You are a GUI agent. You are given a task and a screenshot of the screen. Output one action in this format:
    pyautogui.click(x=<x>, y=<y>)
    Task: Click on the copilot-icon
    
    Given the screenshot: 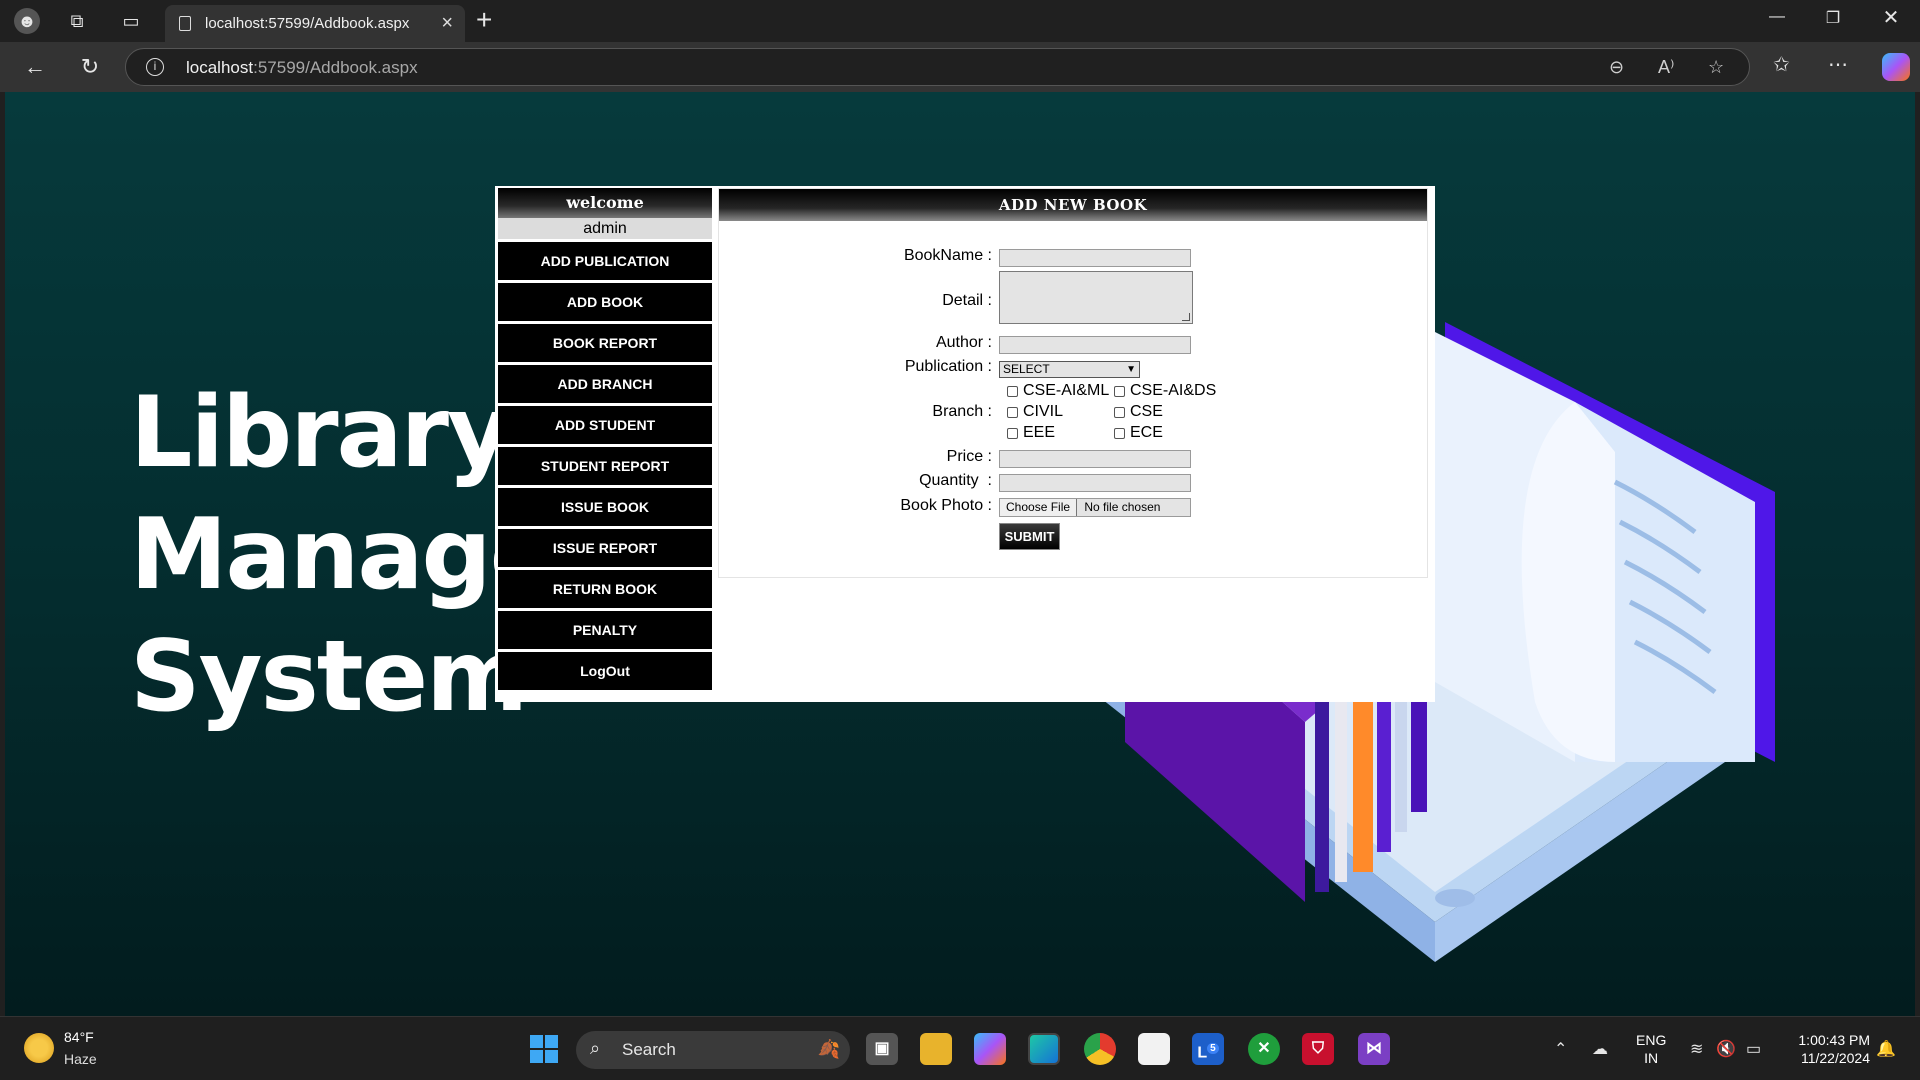 What is the action you would take?
    pyautogui.click(x=1896, y=67)
    